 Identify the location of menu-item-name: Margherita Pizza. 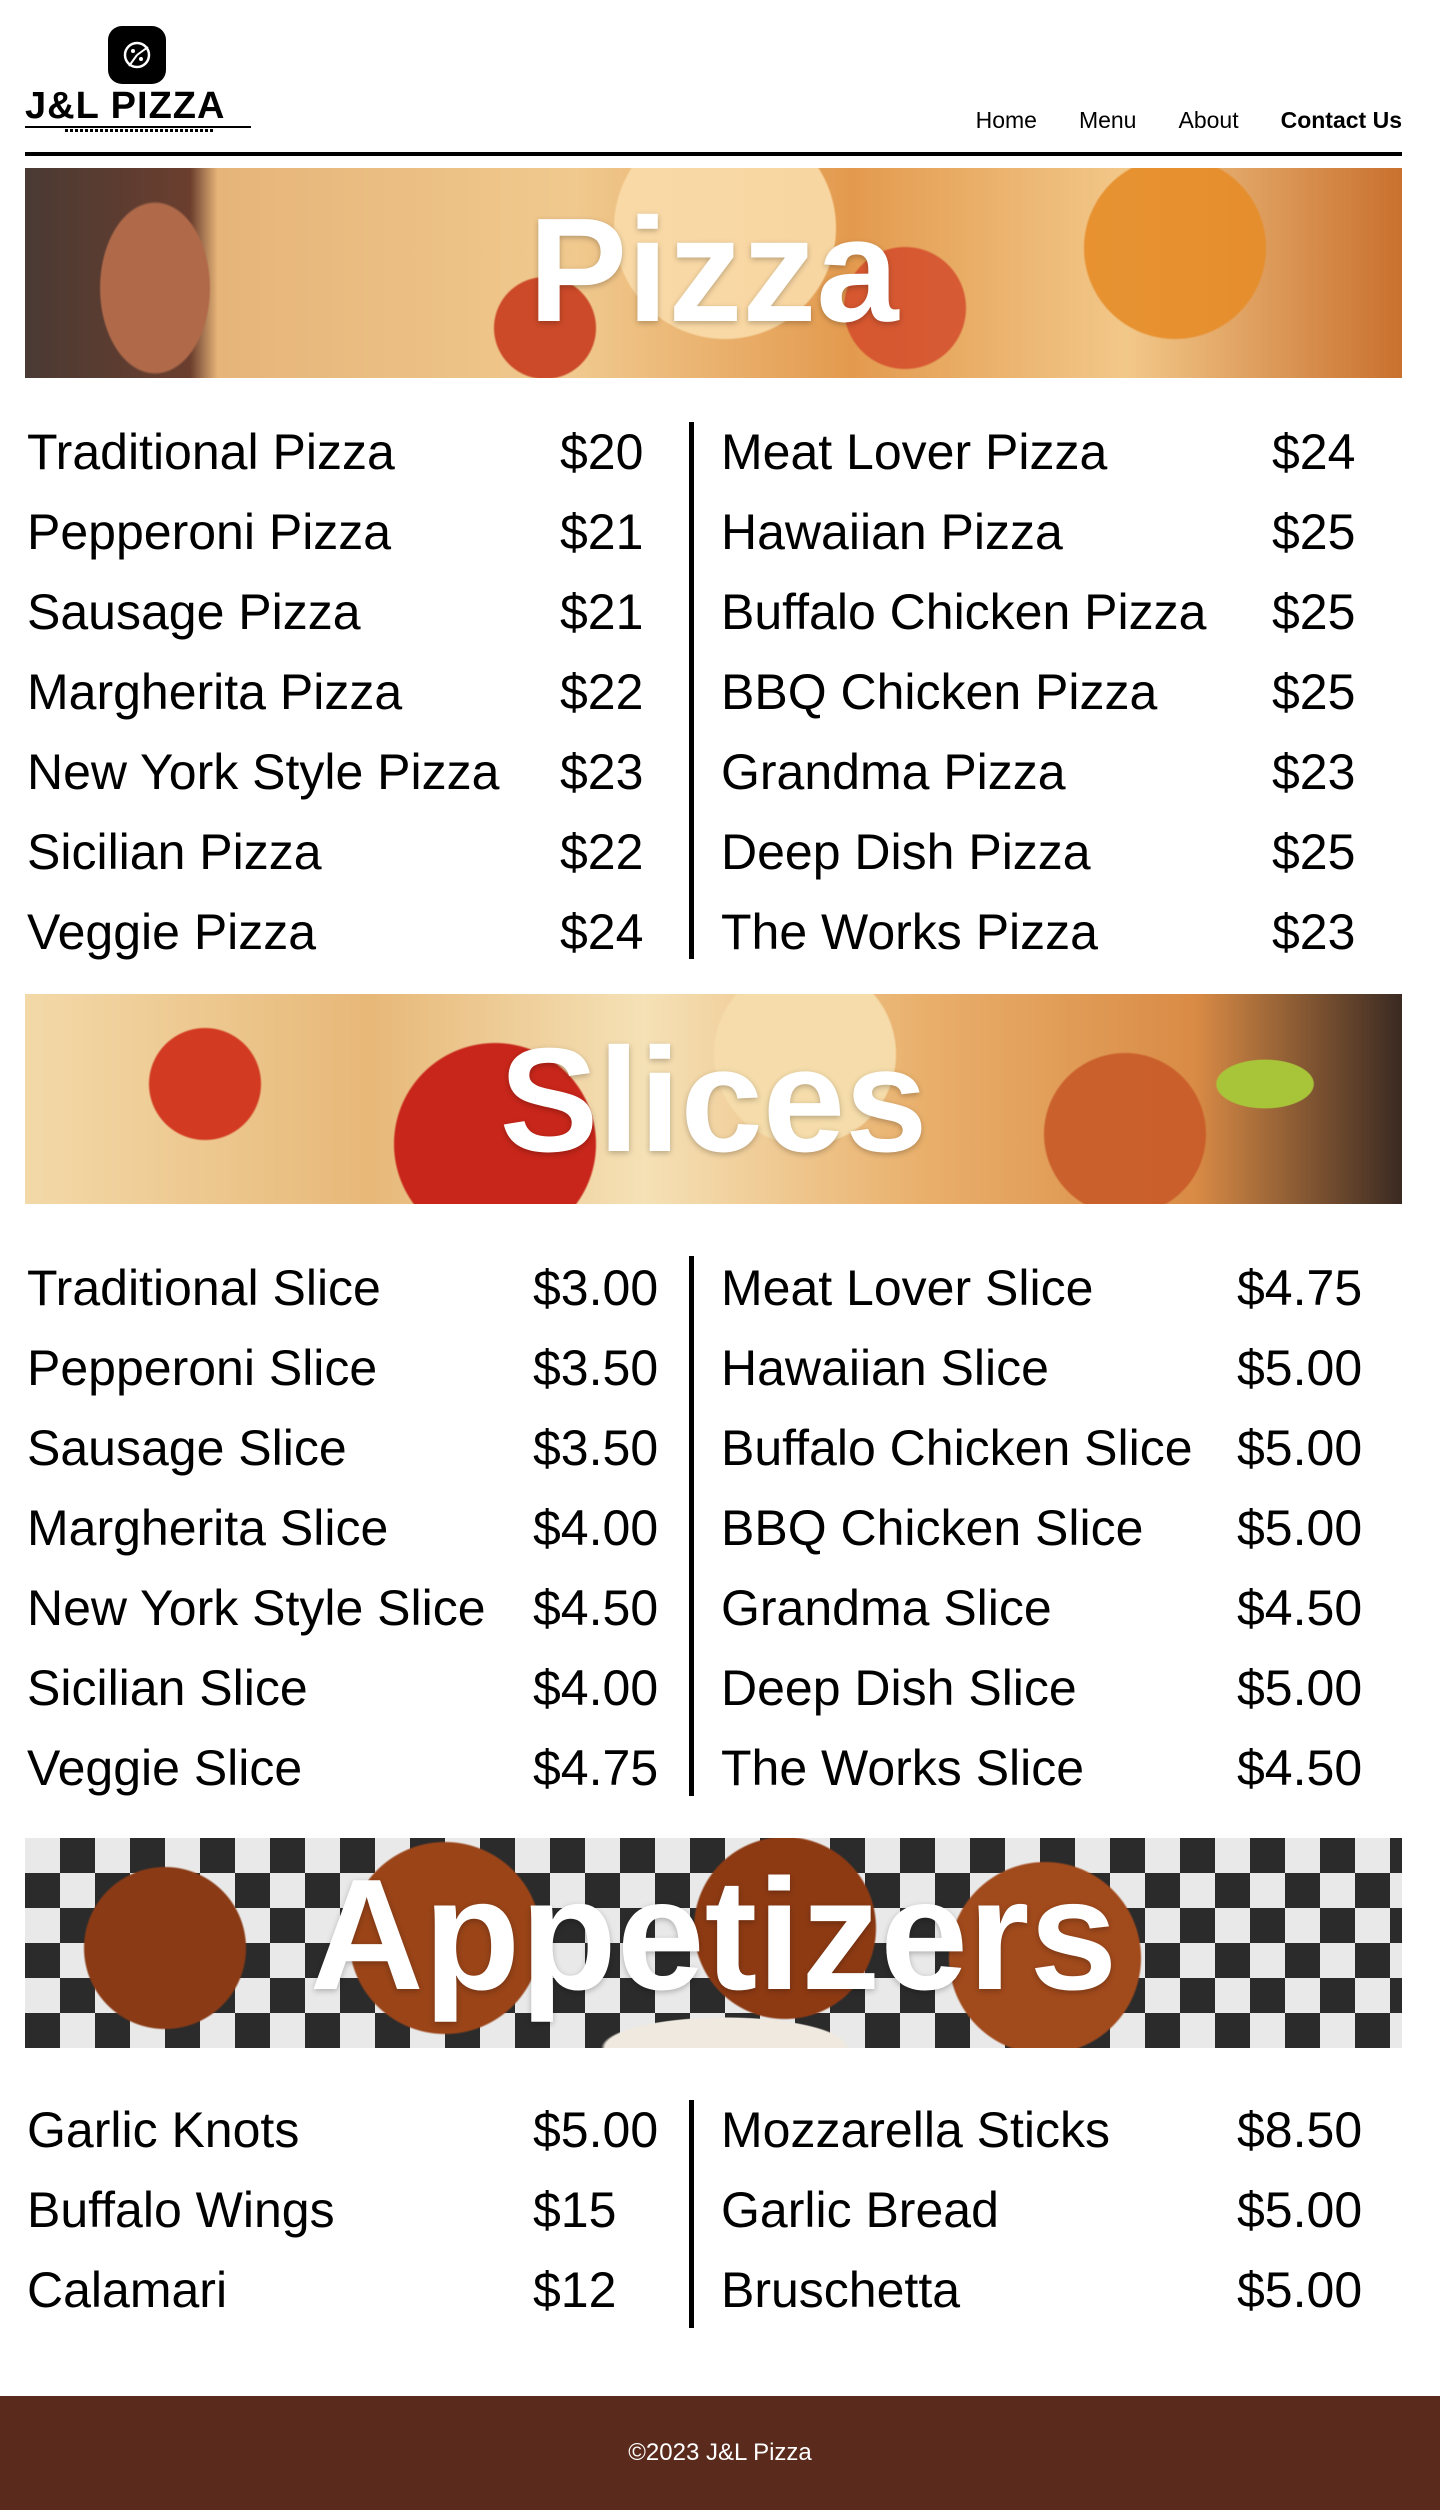
(215, 692).